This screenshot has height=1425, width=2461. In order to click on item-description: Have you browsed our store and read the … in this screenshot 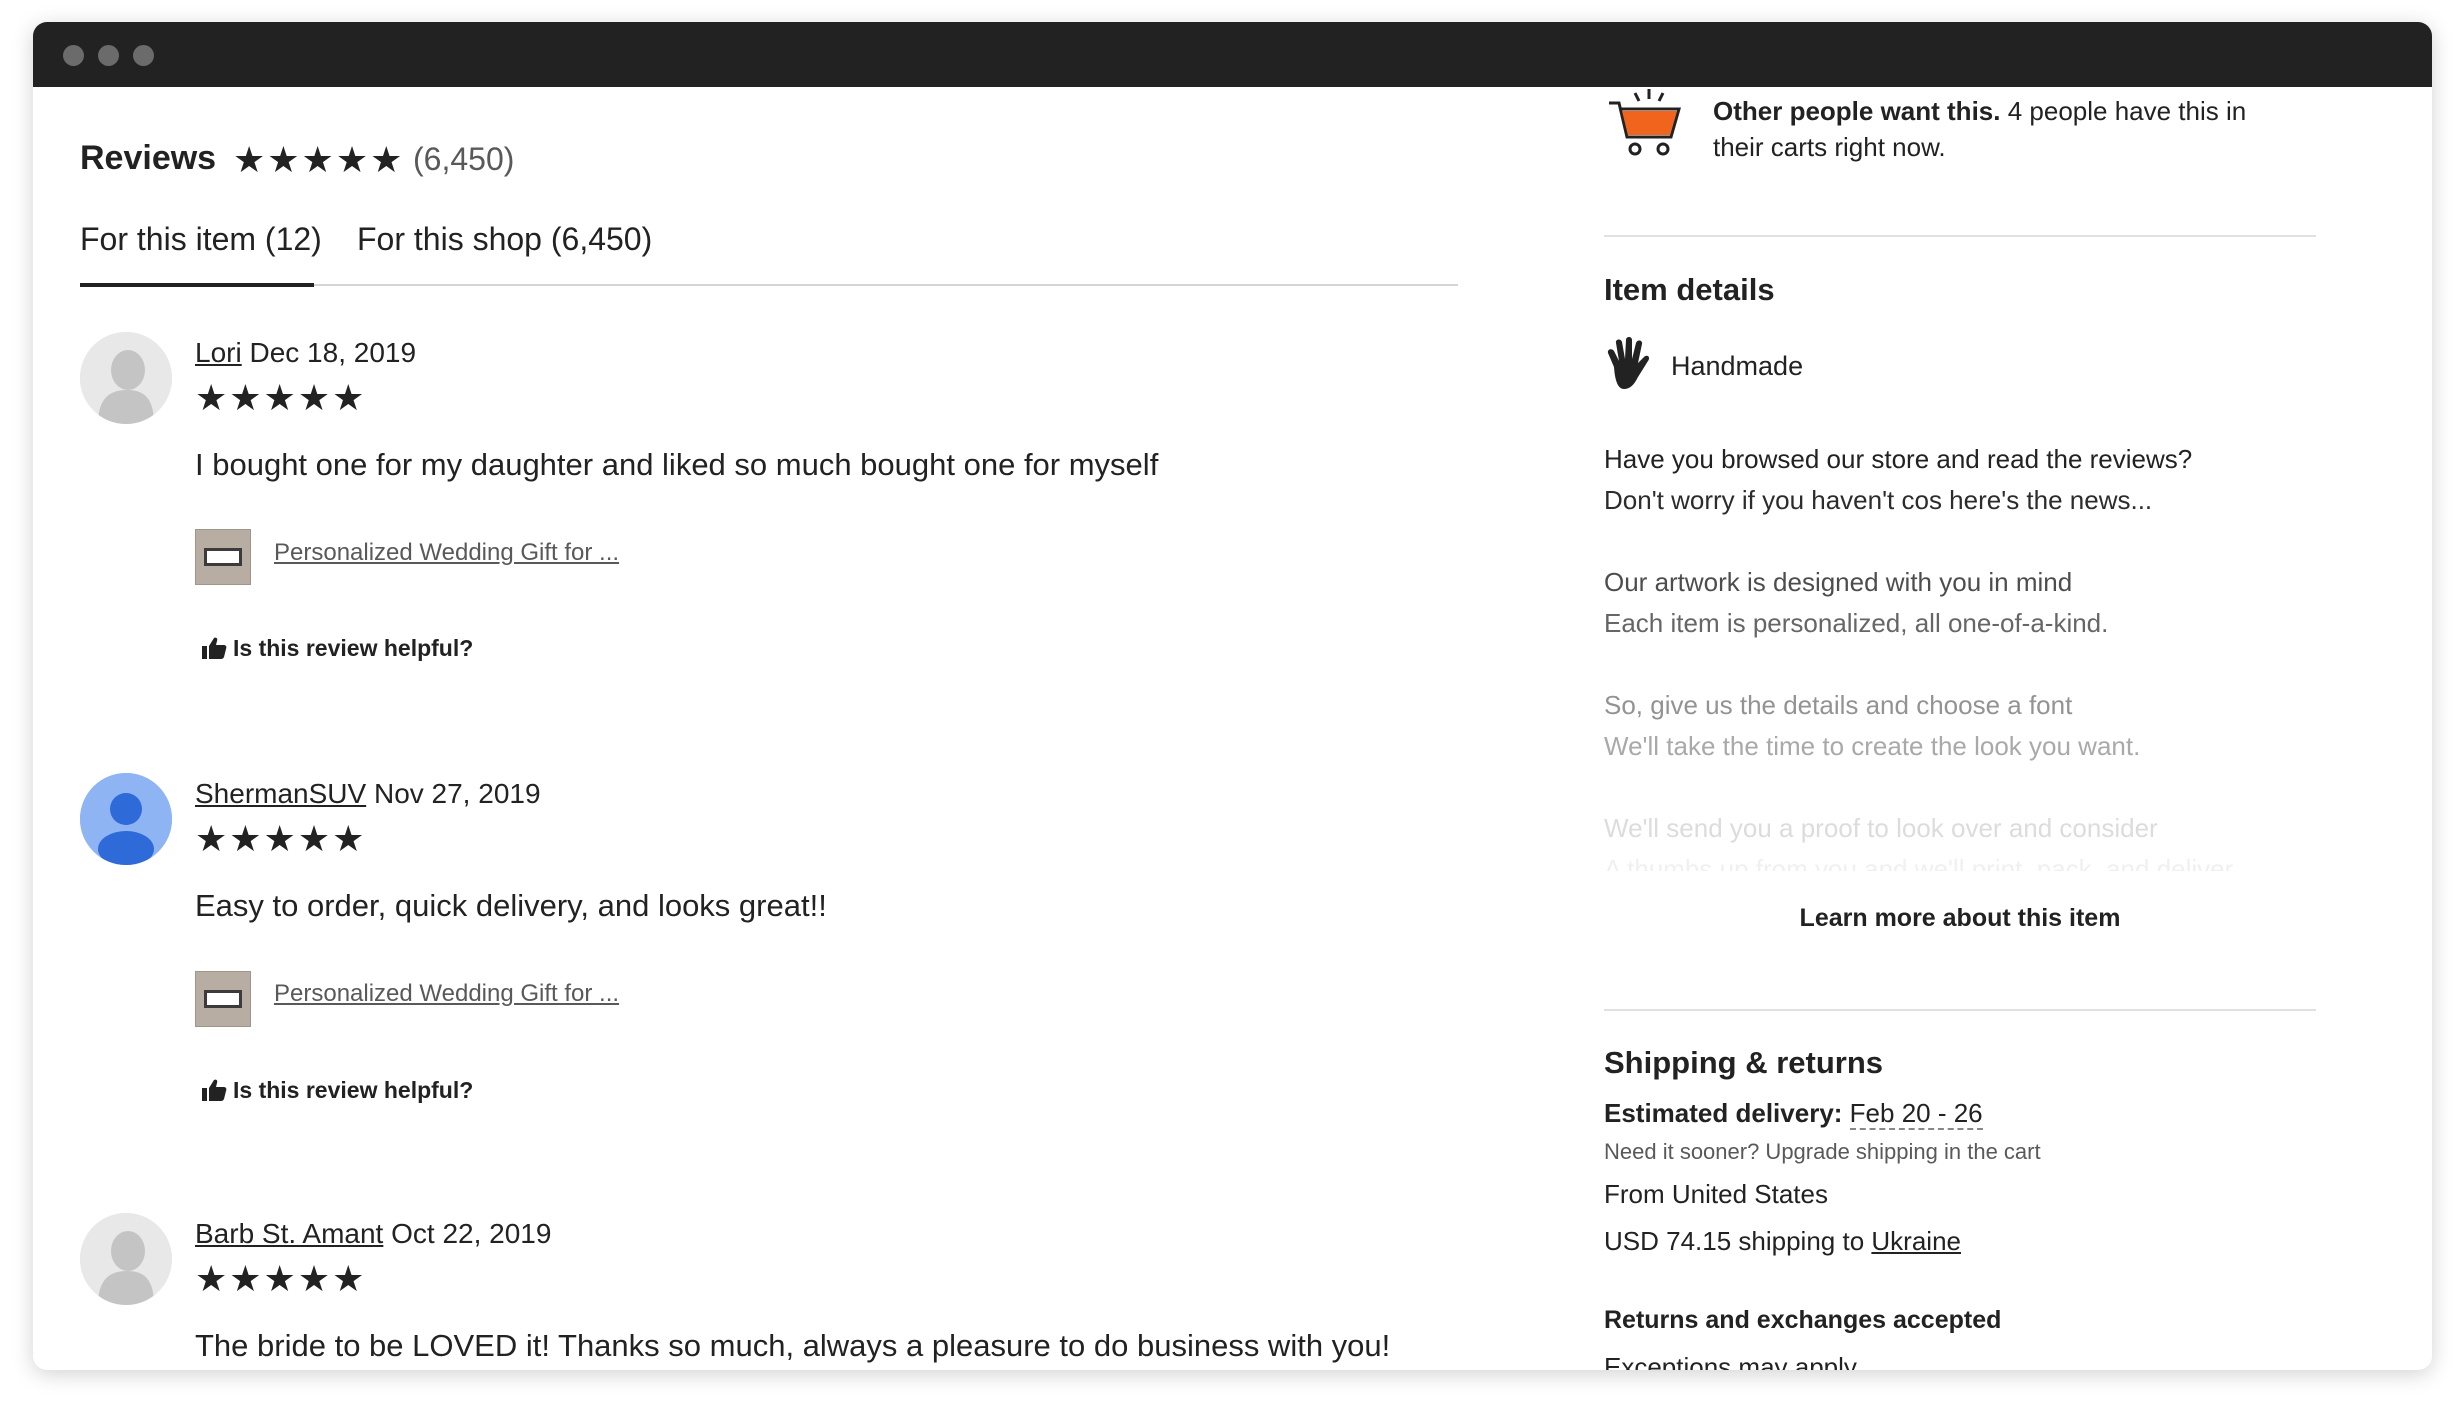, I will do `click(1960, 655)`.